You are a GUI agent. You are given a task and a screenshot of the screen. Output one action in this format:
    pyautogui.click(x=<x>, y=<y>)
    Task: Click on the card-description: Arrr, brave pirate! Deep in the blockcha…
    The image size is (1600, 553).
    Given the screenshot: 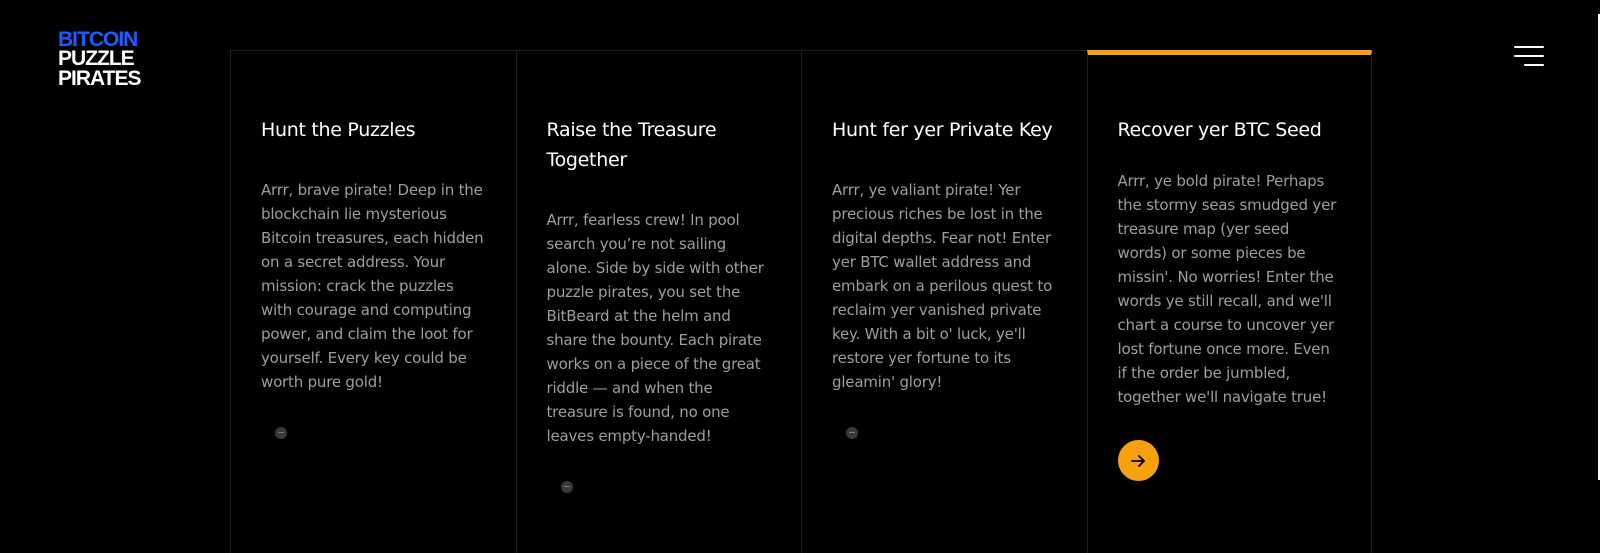 What is the action you would take?
    pyautogui.click(x=372, y=286)
    